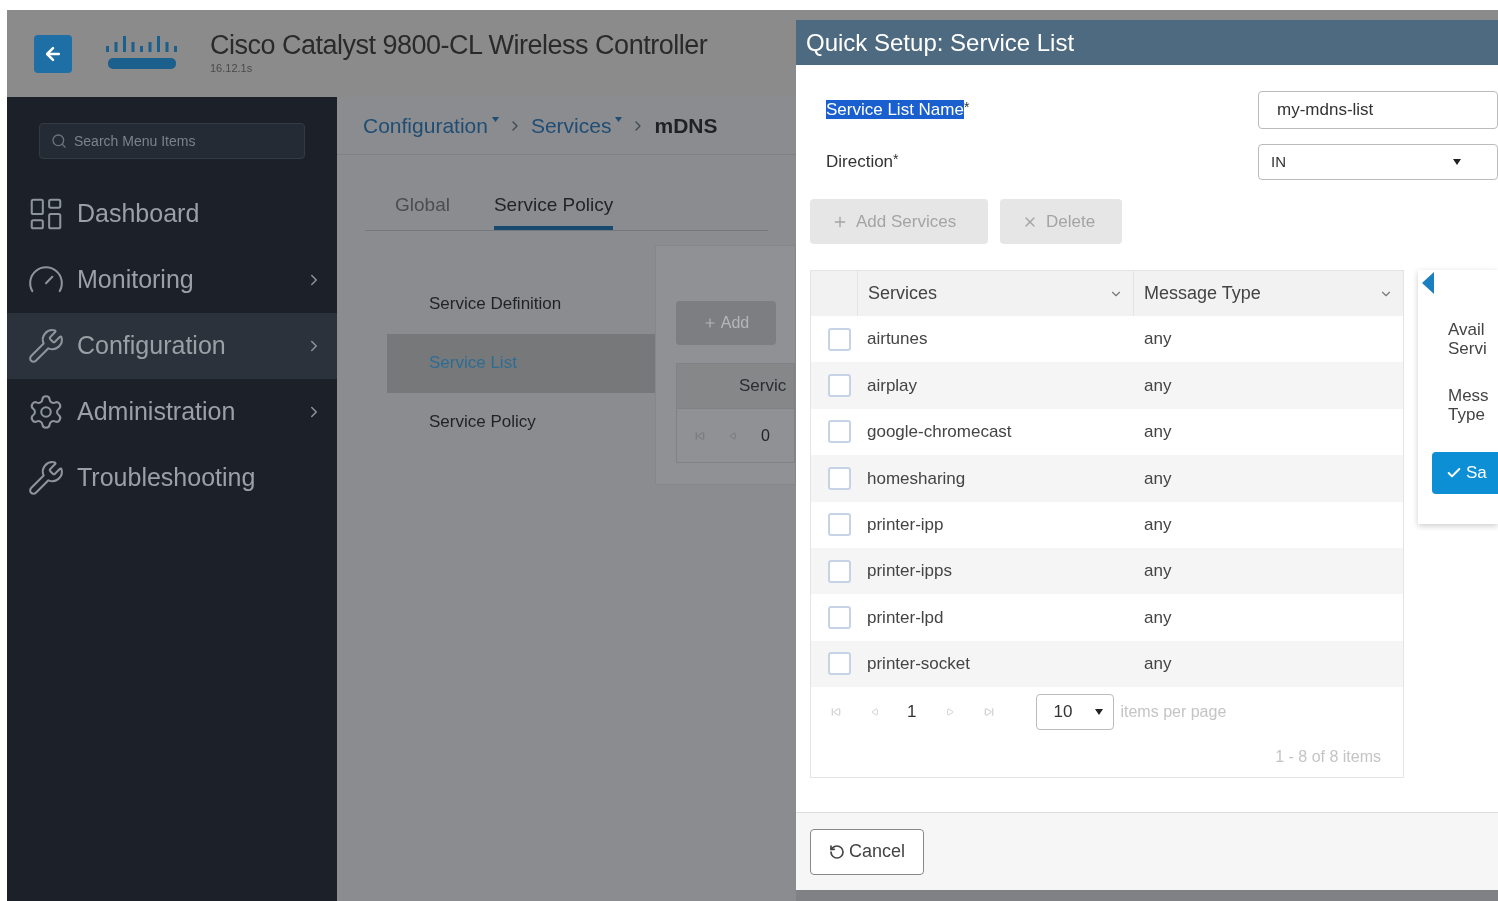 The image size is (1498, 901). What do you see at coordinates (422, 210) in the screenshot?
I see `tab: Global` at bounding box center [422, 210].